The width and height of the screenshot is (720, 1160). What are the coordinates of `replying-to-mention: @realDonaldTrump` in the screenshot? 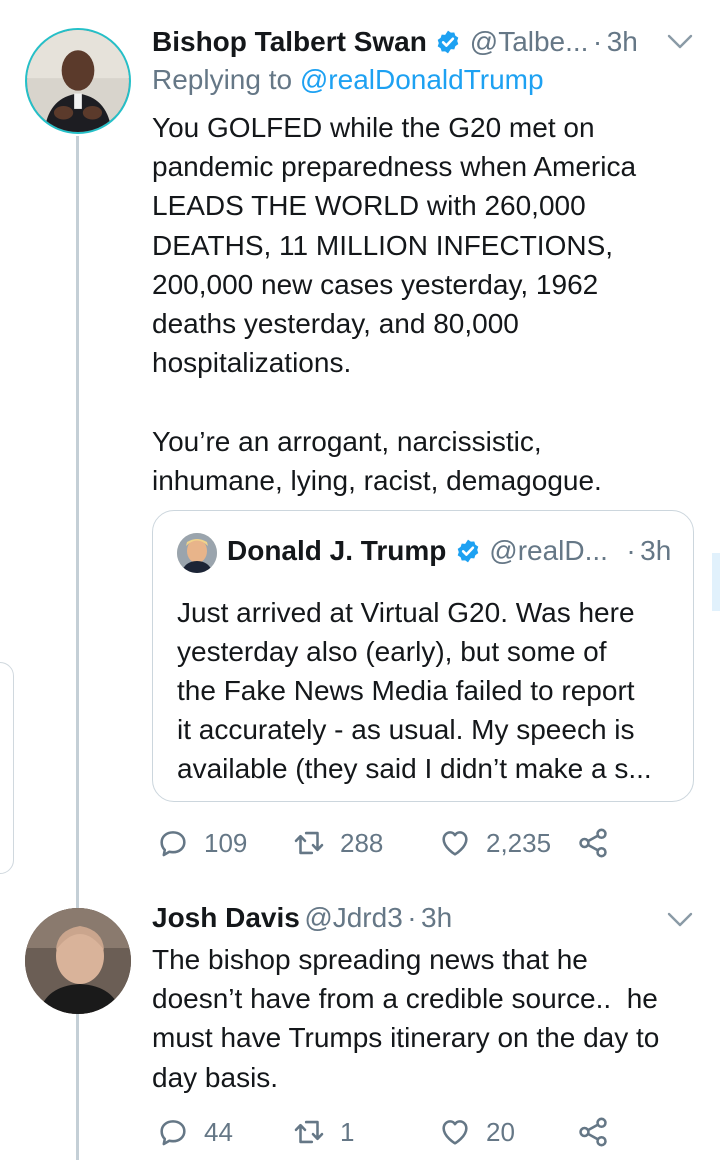 It's located at (422, 79).